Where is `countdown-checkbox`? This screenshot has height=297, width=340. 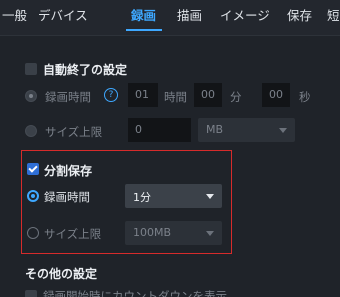
countdown-checkbox is located at coordinates (31, 293).